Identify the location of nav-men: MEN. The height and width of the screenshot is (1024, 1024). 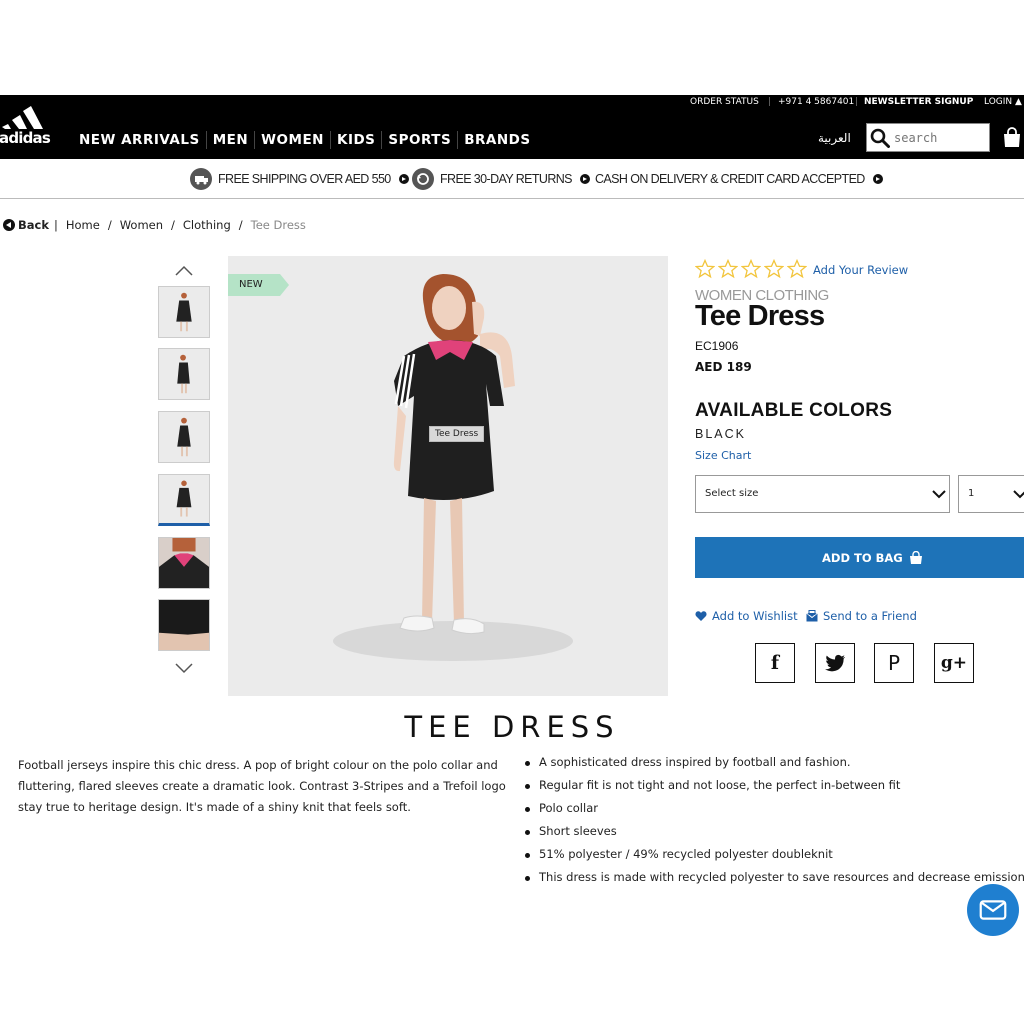
(231, 140).